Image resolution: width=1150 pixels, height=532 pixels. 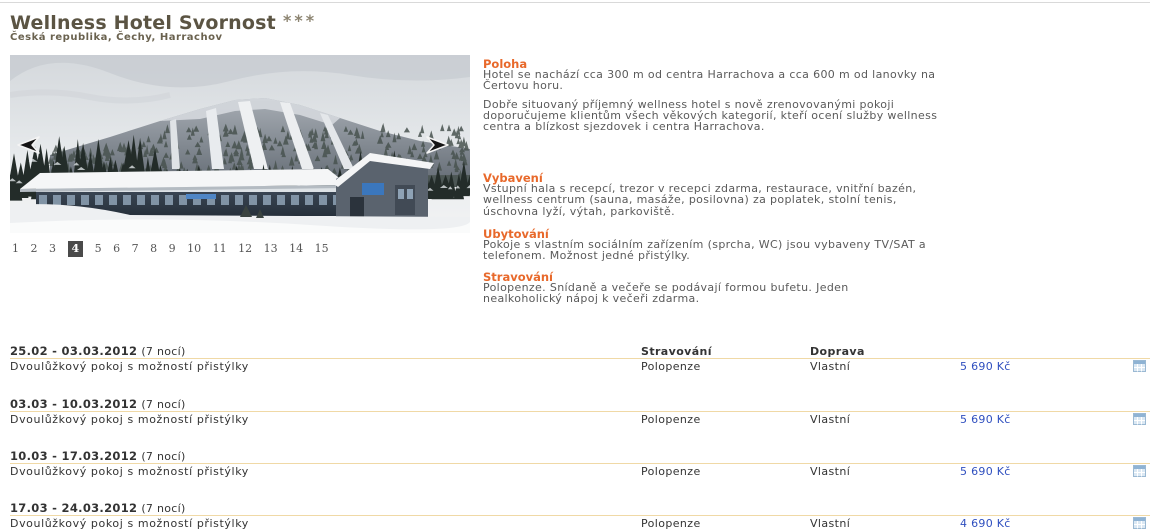 What do you see at coordinates (15, 249) in the screenshot?
I see `gallery-page-link: 1` at bounding box center [15, 249].